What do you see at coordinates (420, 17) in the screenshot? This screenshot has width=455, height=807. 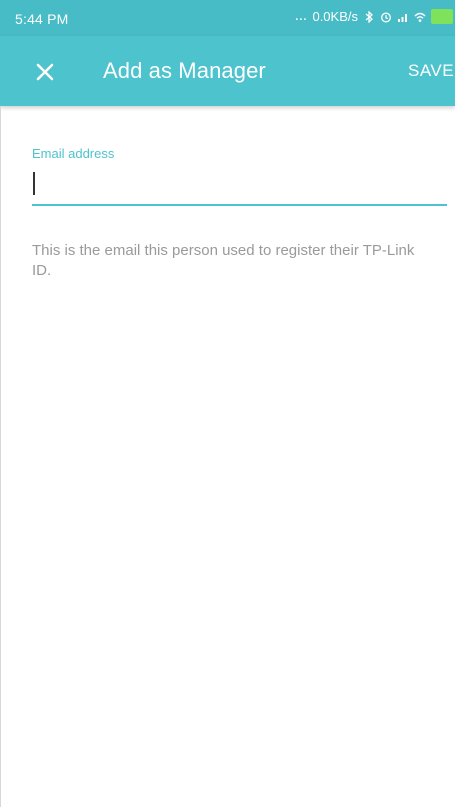 I see `wifi-icon` at bounding box center [420, 17].